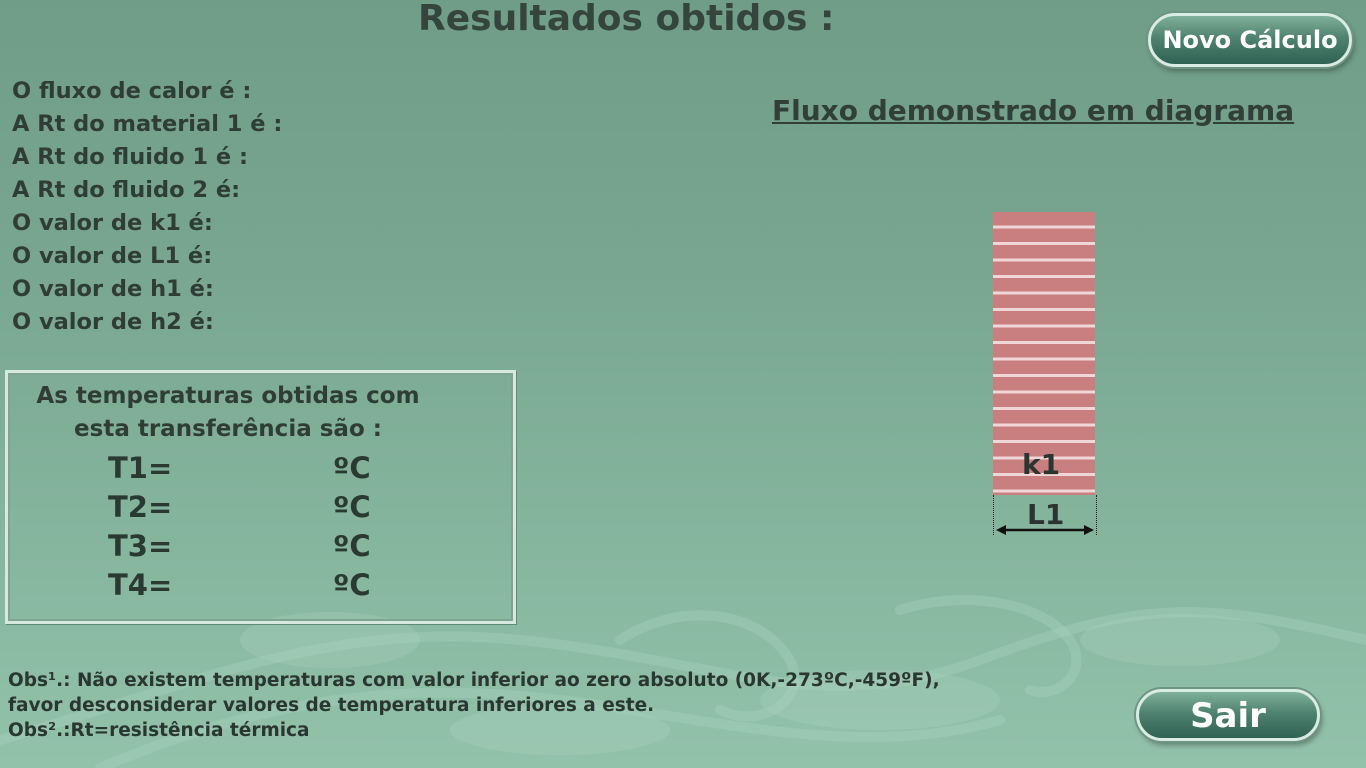  Describe the element at coordinates (228, 429) in the screenshot. I see `temperatures-heading-line2: esta transferência são :` at that location.